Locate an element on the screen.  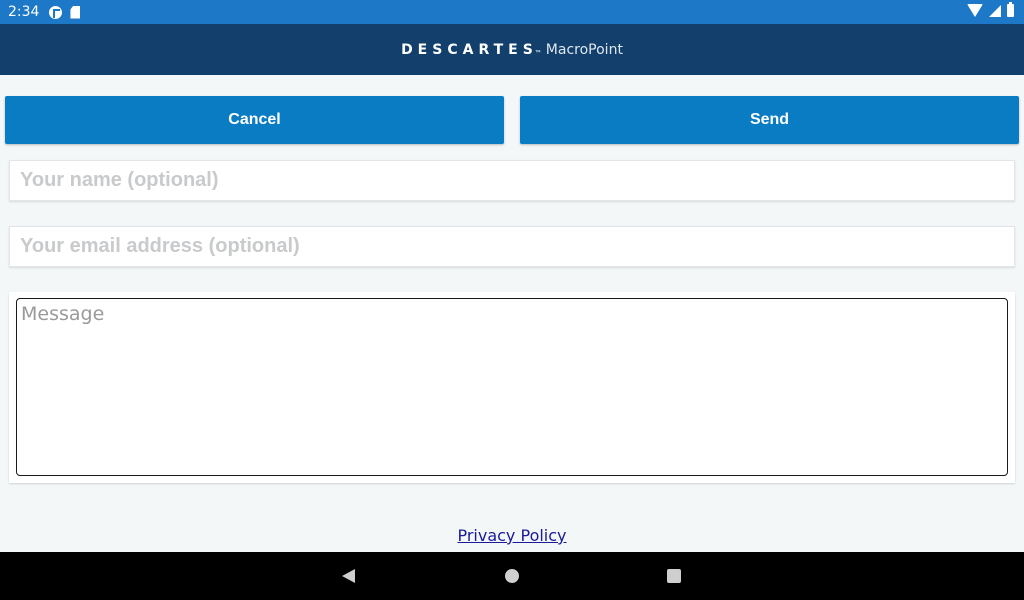
cancel-button: Cancel is located at coordinates (254, 120).